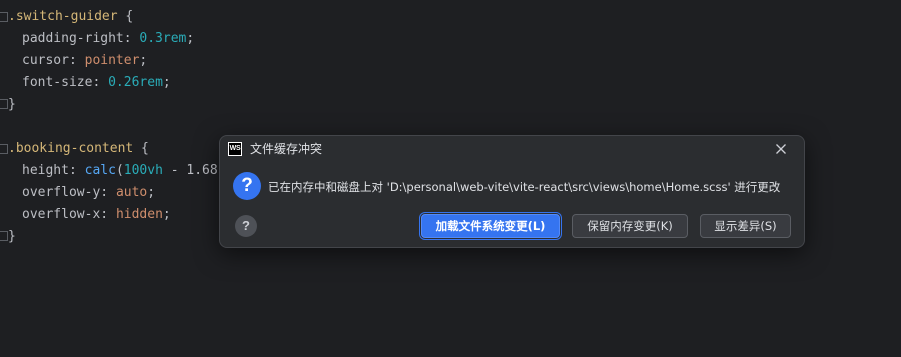  I want to click on code-line: cursor: pointer;, so click(85, 60).